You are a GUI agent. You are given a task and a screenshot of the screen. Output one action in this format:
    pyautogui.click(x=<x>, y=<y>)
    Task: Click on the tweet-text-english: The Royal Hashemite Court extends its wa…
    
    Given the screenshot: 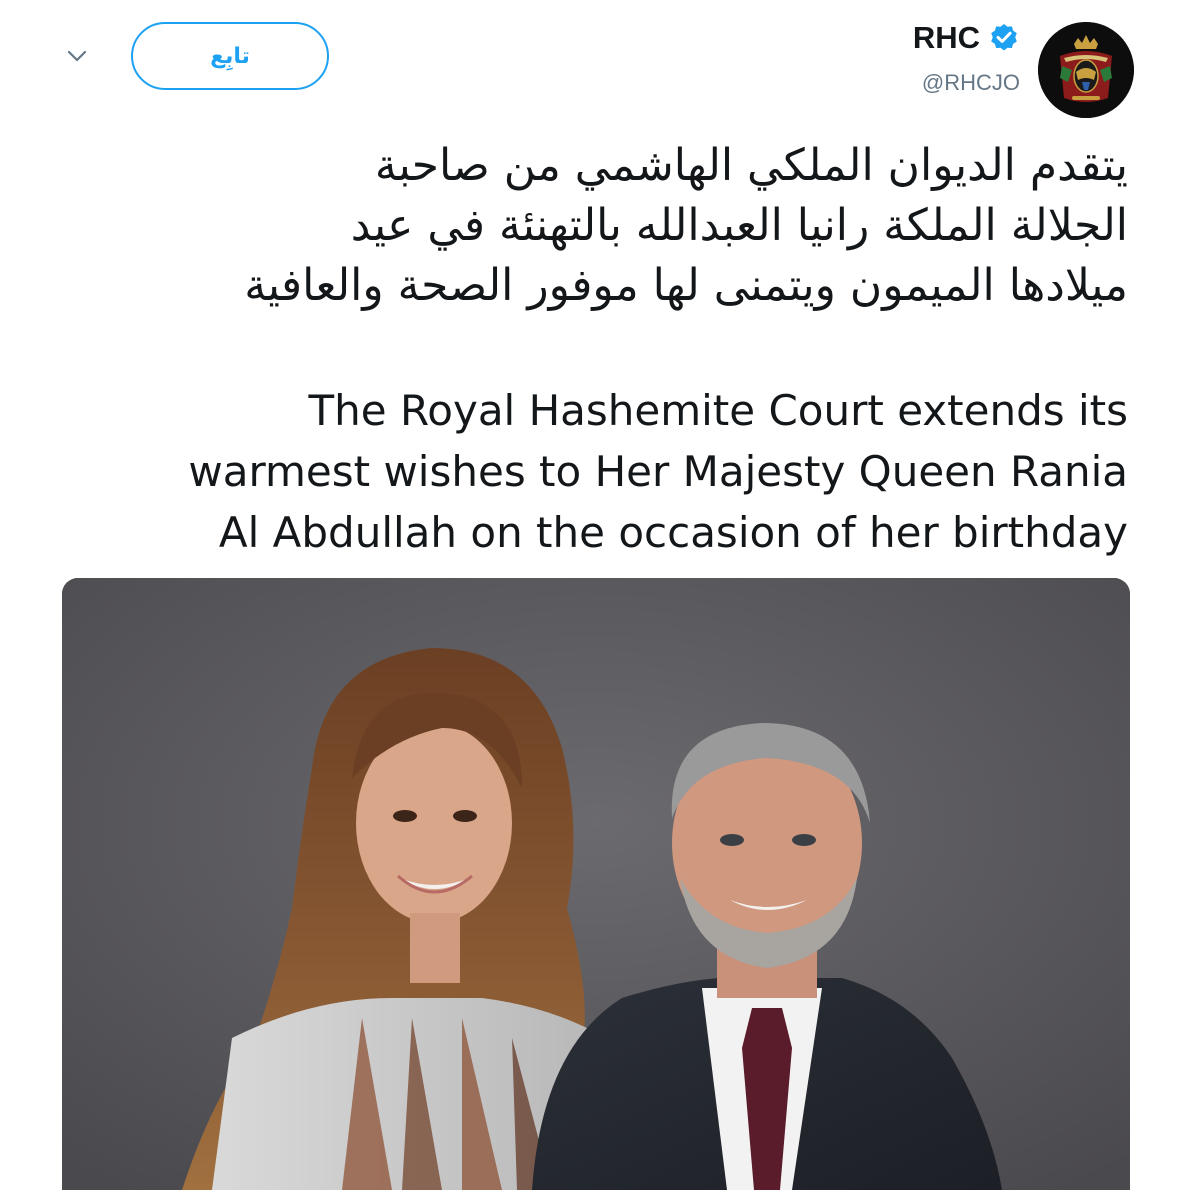 What is the action you would take?
    pyautogui.click(x=588, y=471)
    